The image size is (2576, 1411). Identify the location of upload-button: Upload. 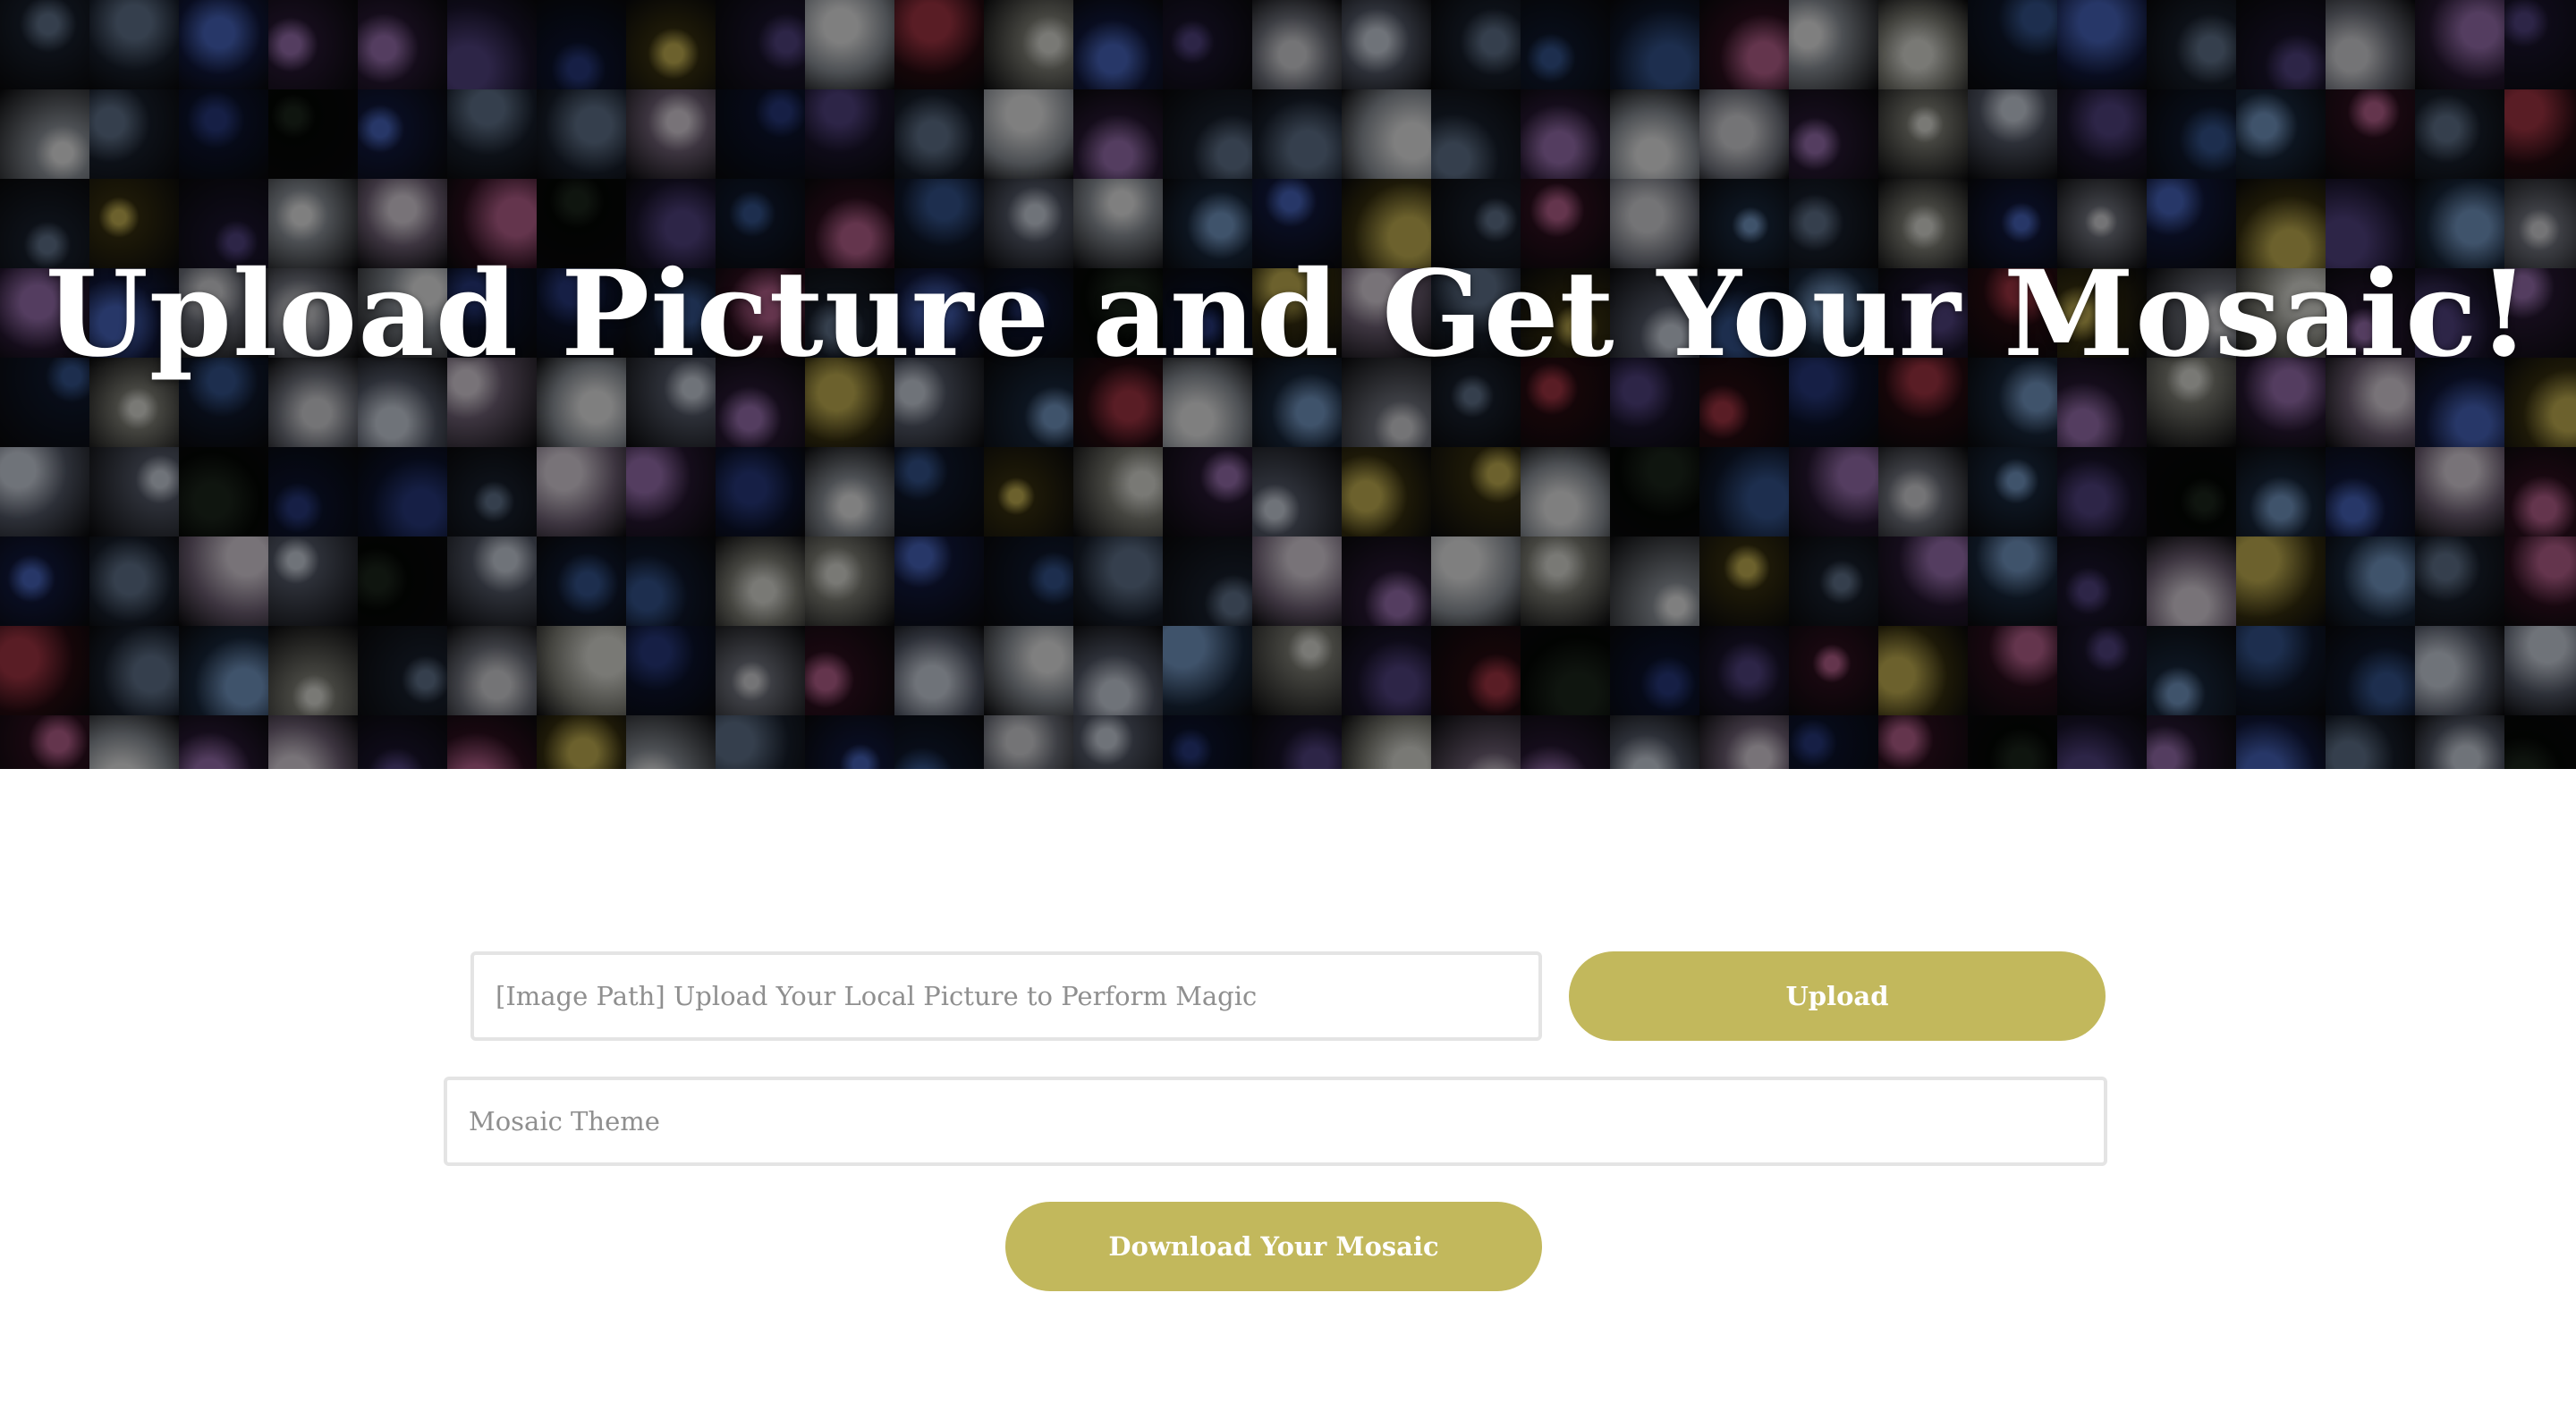
(1837, 996).